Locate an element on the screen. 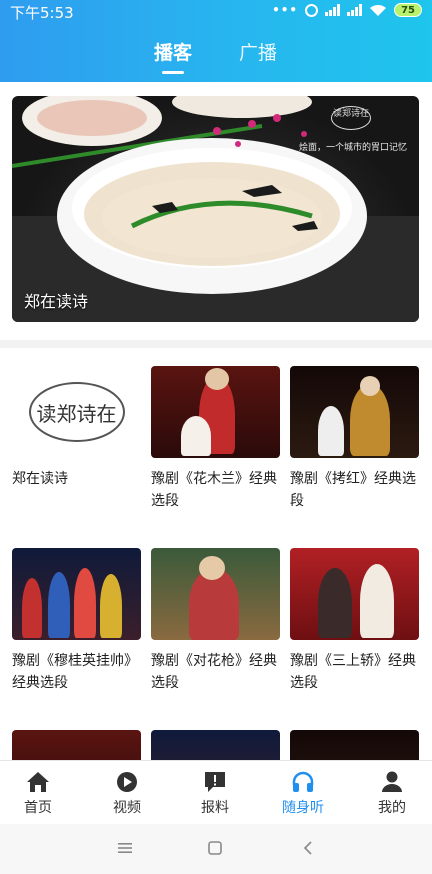 The height and width of the screenshot is (874, 432). banner-brand-logo: 读郑诗在 is located at coordinates (351, 118).